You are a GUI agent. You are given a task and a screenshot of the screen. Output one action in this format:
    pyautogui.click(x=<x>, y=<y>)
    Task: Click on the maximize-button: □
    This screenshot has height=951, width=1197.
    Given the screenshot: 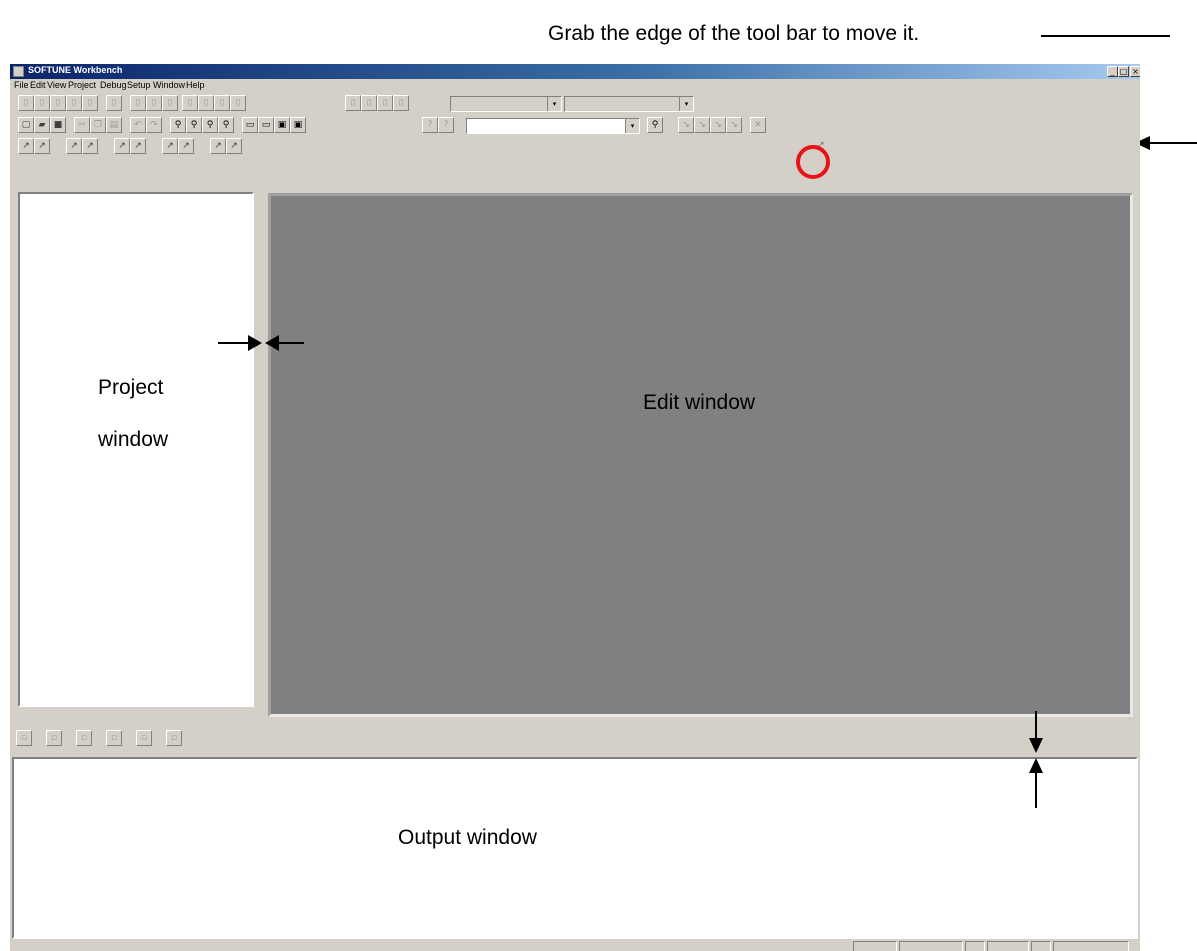 What is the action you would take?
    pyautogui.click(x=1123, y=71)
    